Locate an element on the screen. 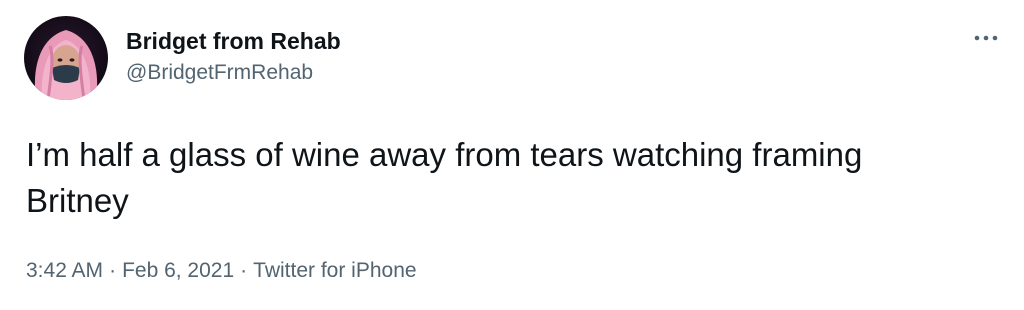  user-handle: @BridgetFrmRehab is located at coordinates (233, 73).